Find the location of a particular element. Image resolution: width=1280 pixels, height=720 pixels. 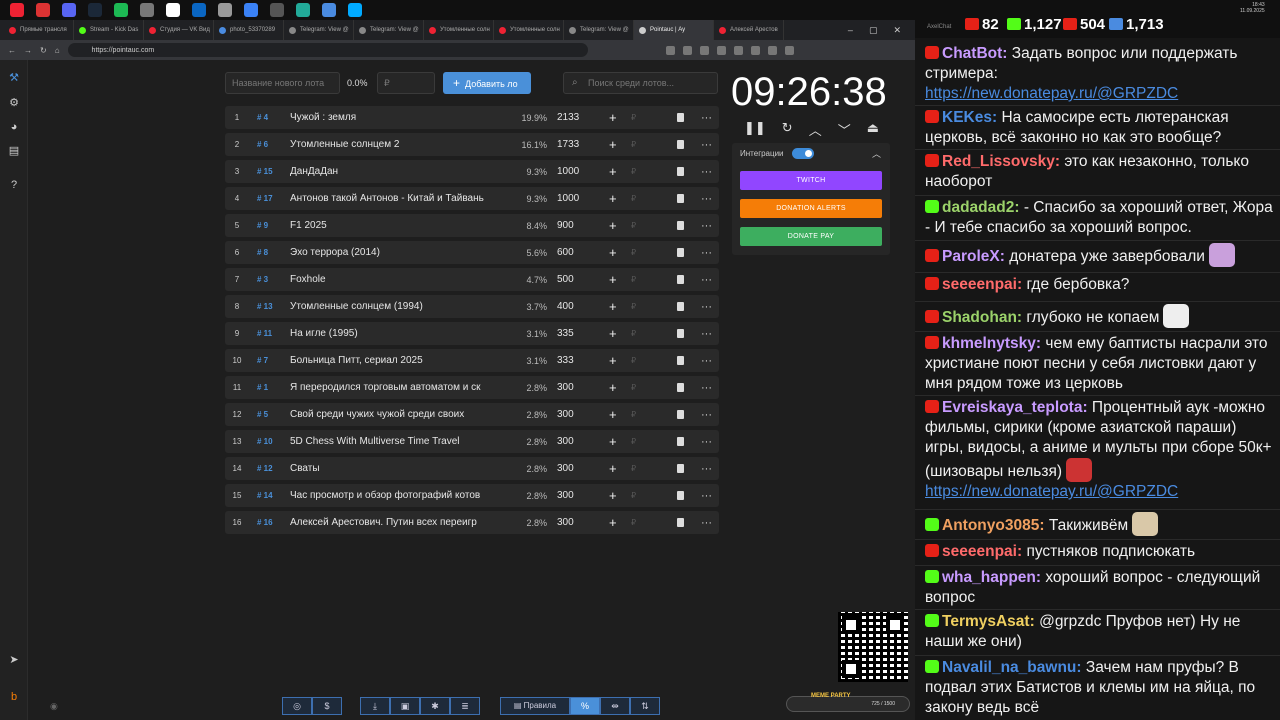

chat-username: ChatBot: is located at coordinates (974, 53).